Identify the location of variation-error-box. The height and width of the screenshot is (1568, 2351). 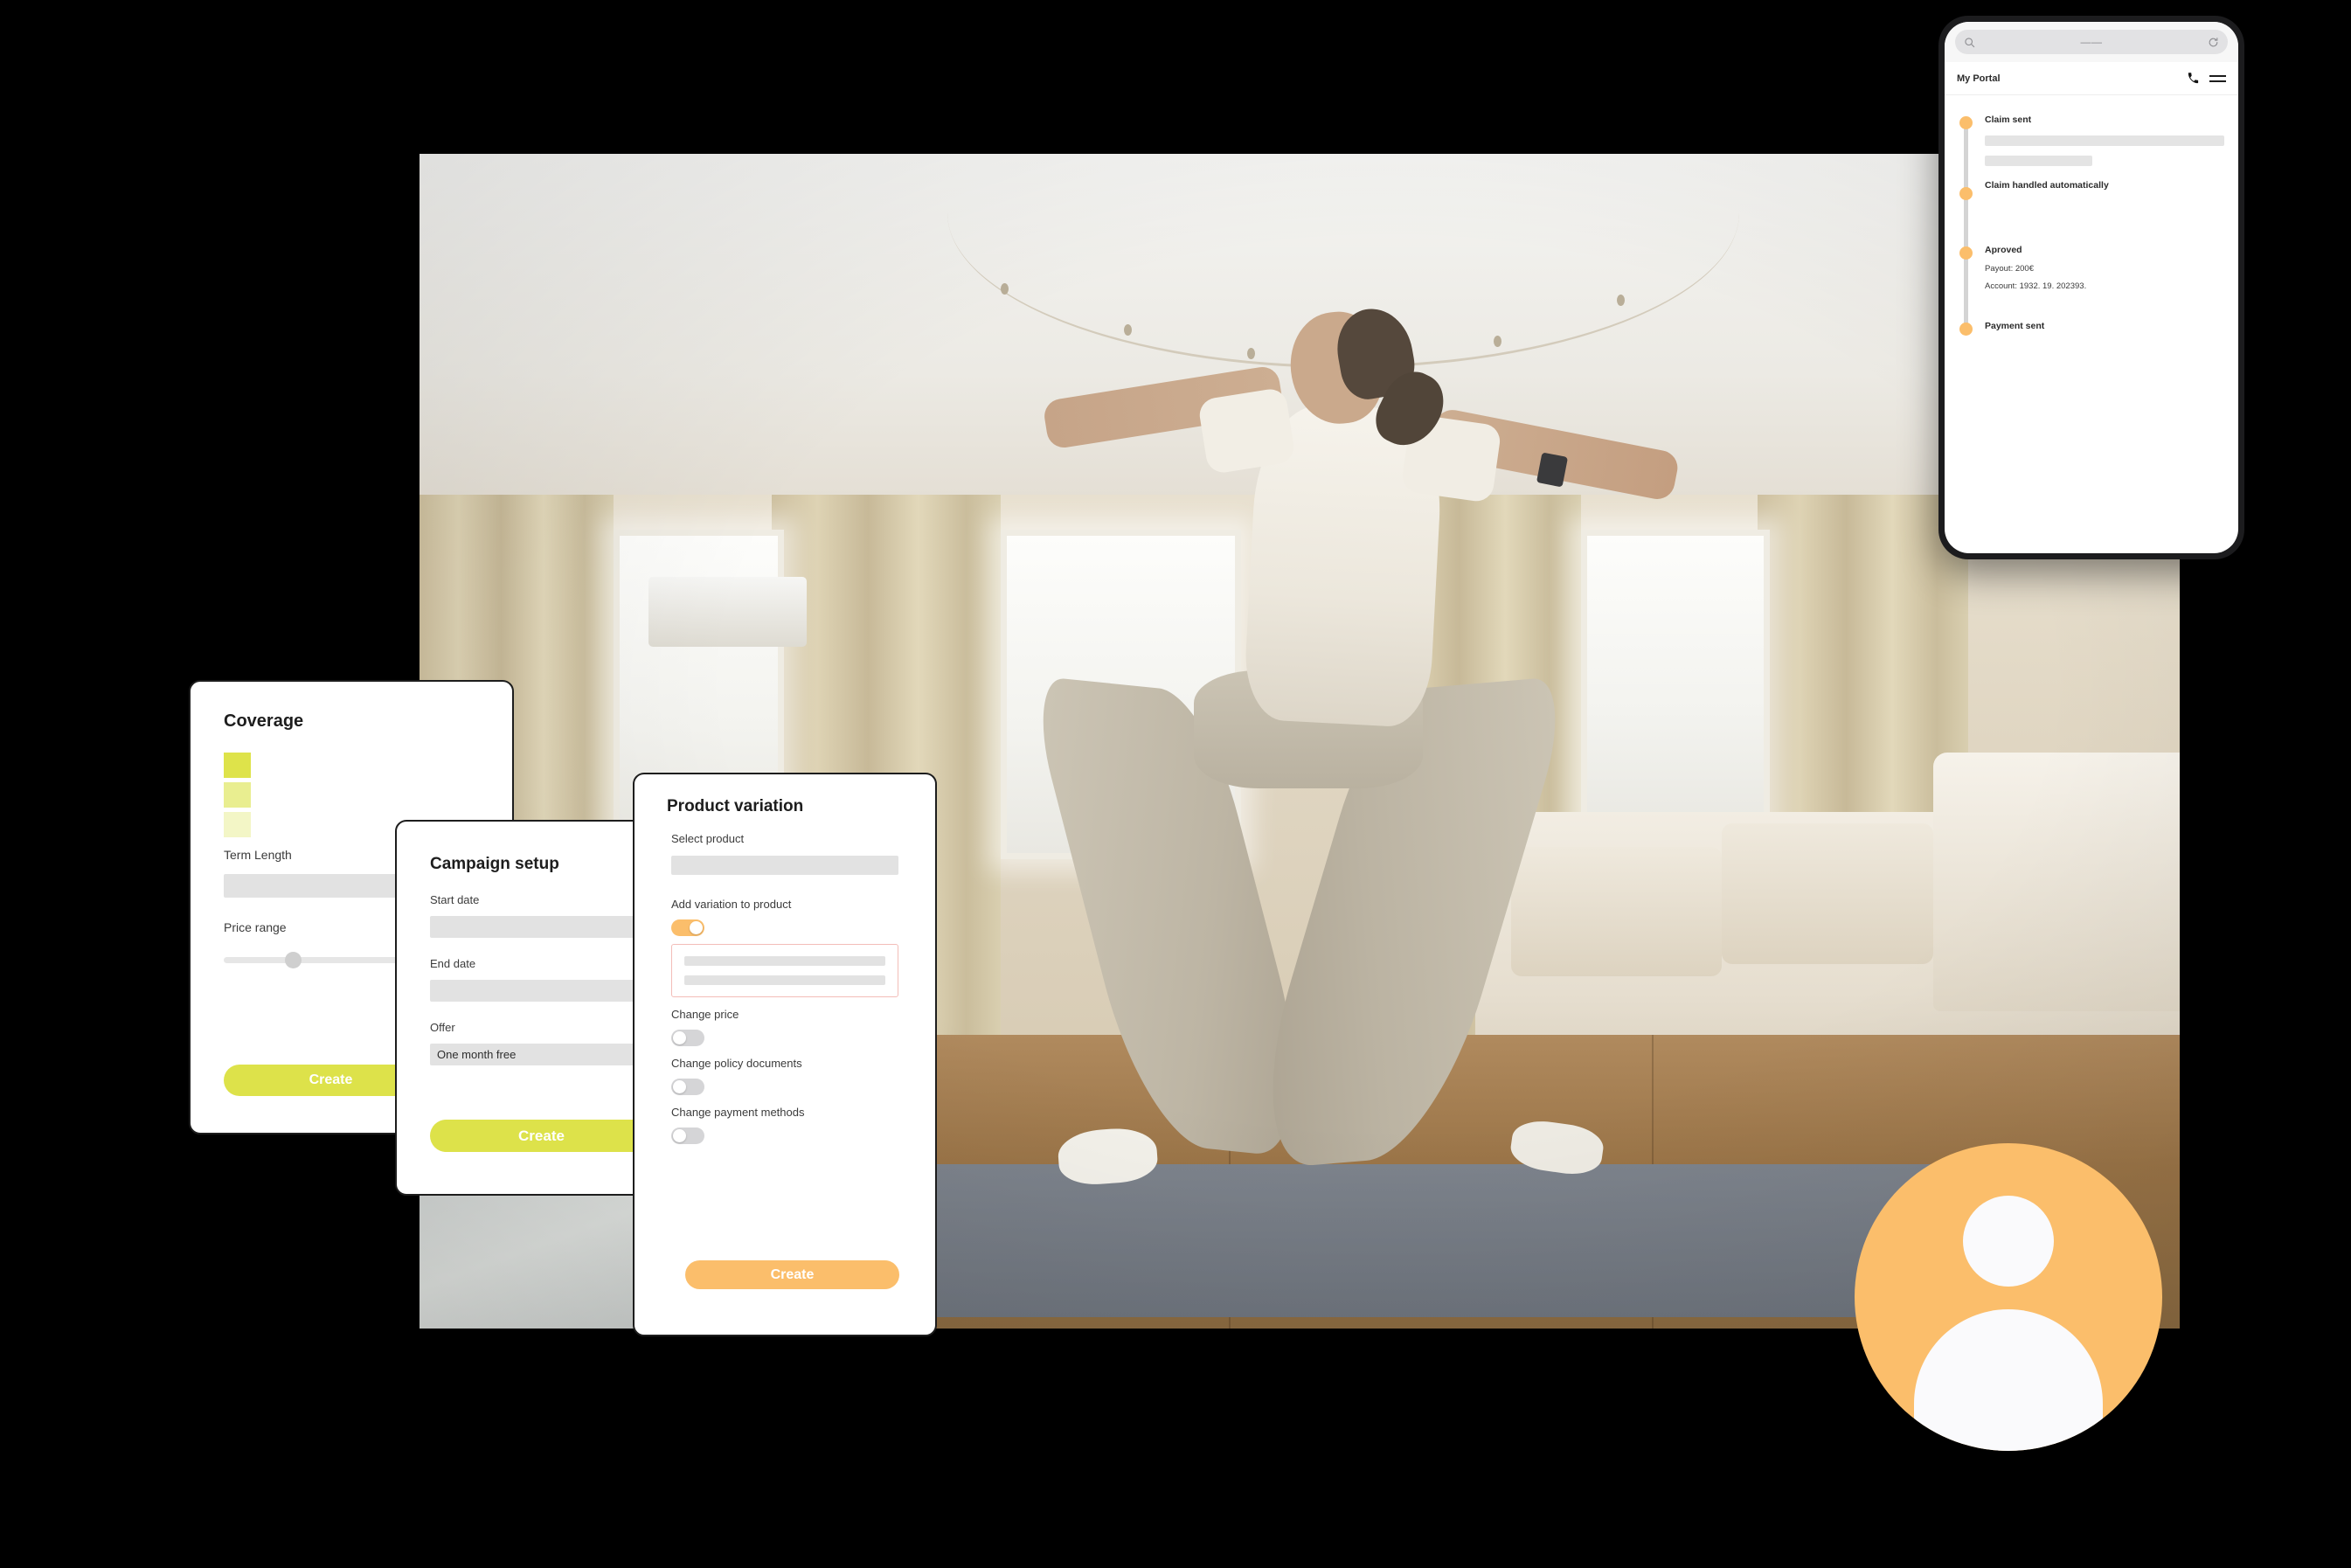
(785, 971).